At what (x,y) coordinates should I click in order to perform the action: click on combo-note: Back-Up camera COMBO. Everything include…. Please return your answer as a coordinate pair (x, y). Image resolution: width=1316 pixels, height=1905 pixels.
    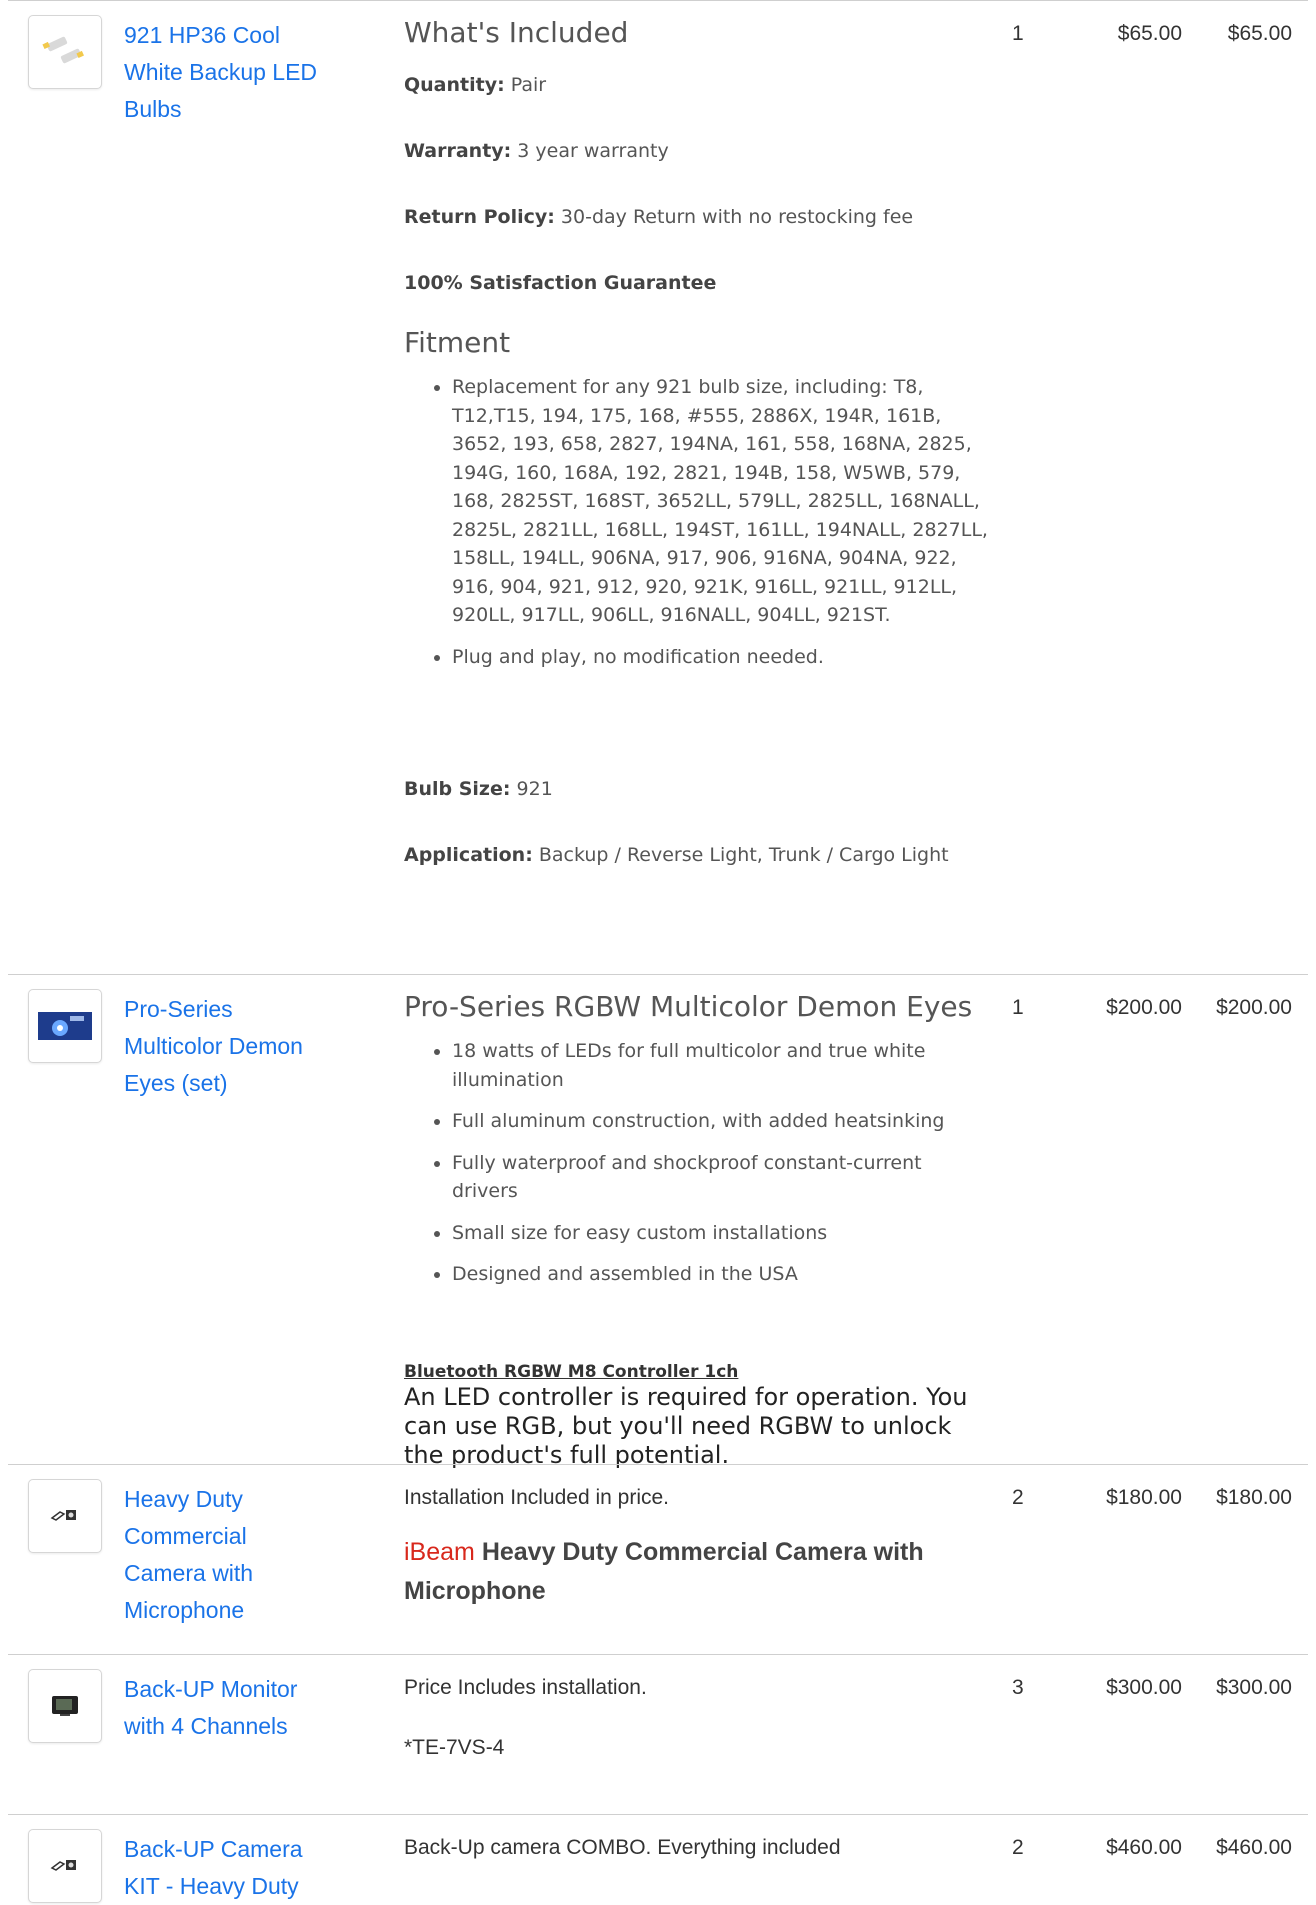
    Looking at the image, I should click on (622, 1847).